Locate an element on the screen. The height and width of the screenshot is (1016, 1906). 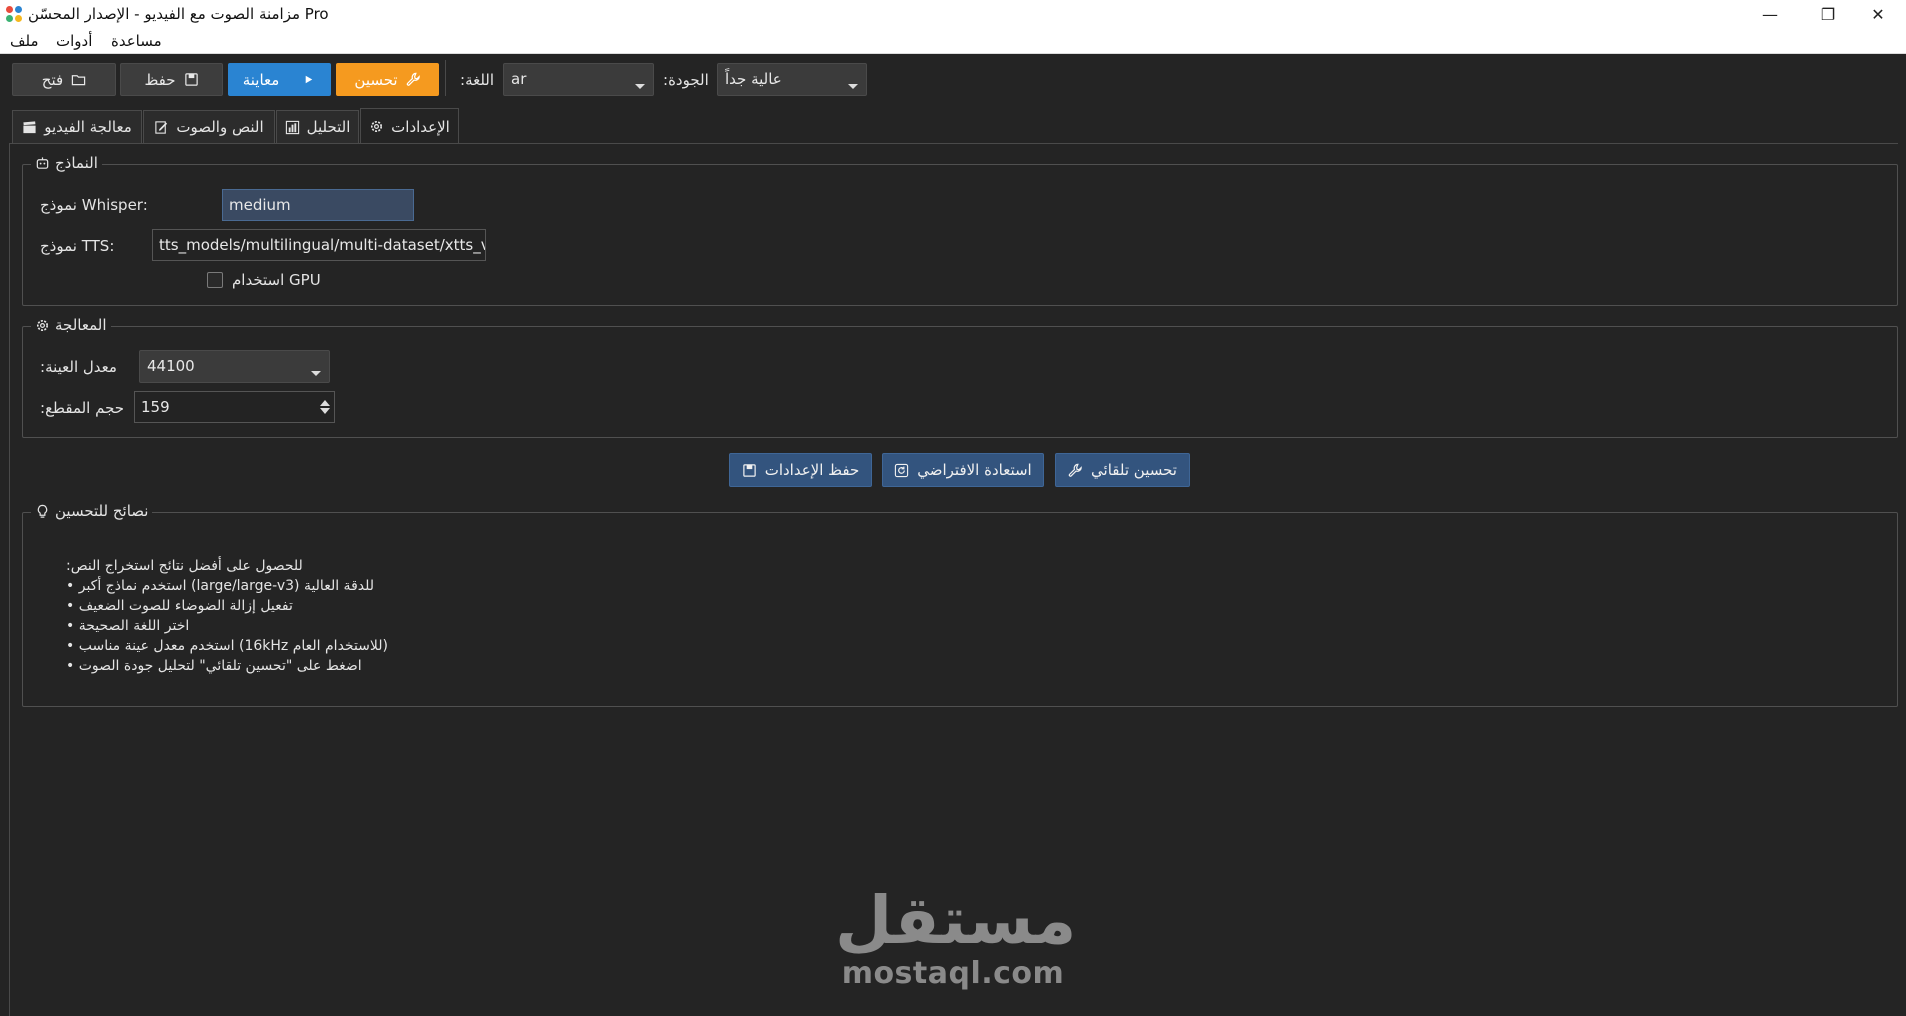
language-label: :اللغة is located at coordinates (477, 80).